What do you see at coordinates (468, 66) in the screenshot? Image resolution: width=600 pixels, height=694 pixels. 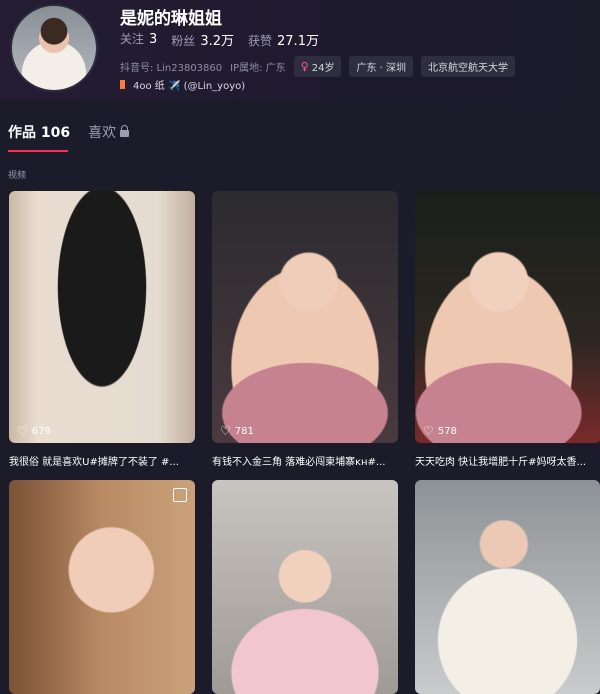 I see `school-tag: 北京航空航天大学` at bounding box center [468, 66].